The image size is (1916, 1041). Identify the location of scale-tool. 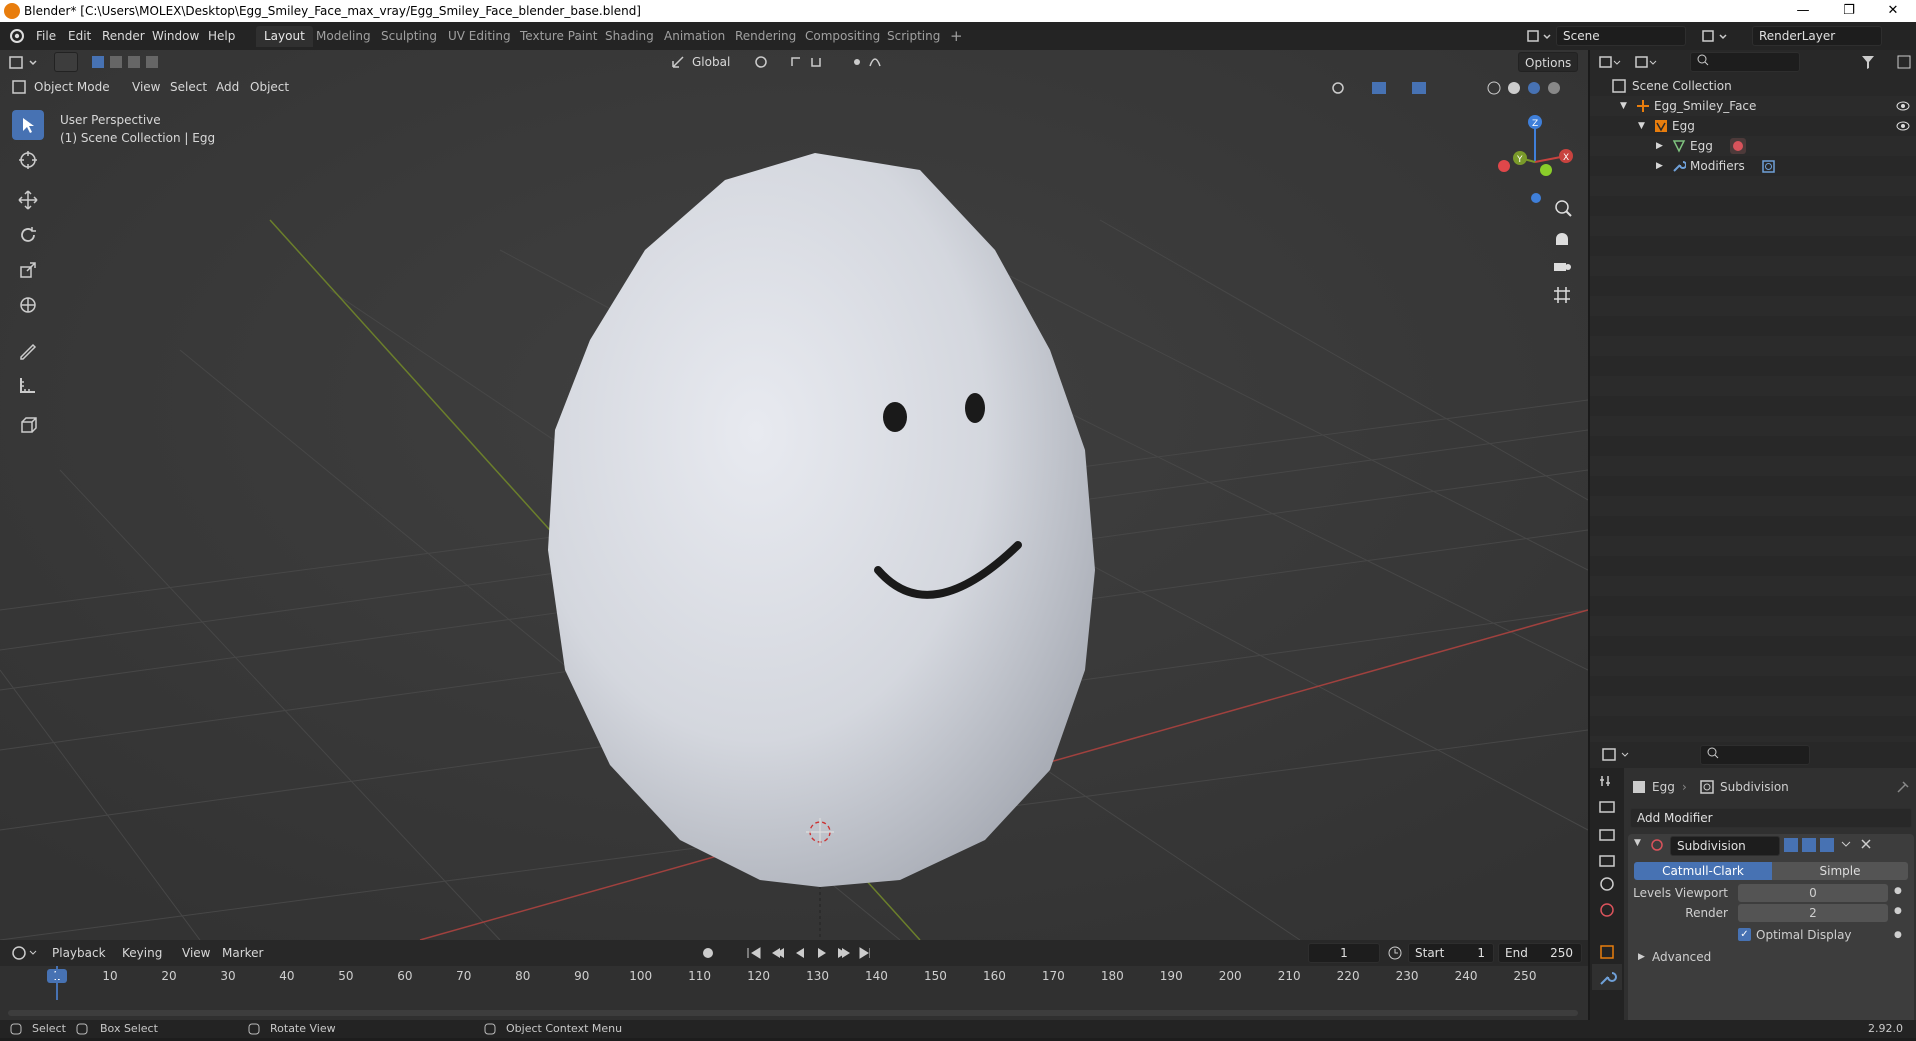
(28, 270).